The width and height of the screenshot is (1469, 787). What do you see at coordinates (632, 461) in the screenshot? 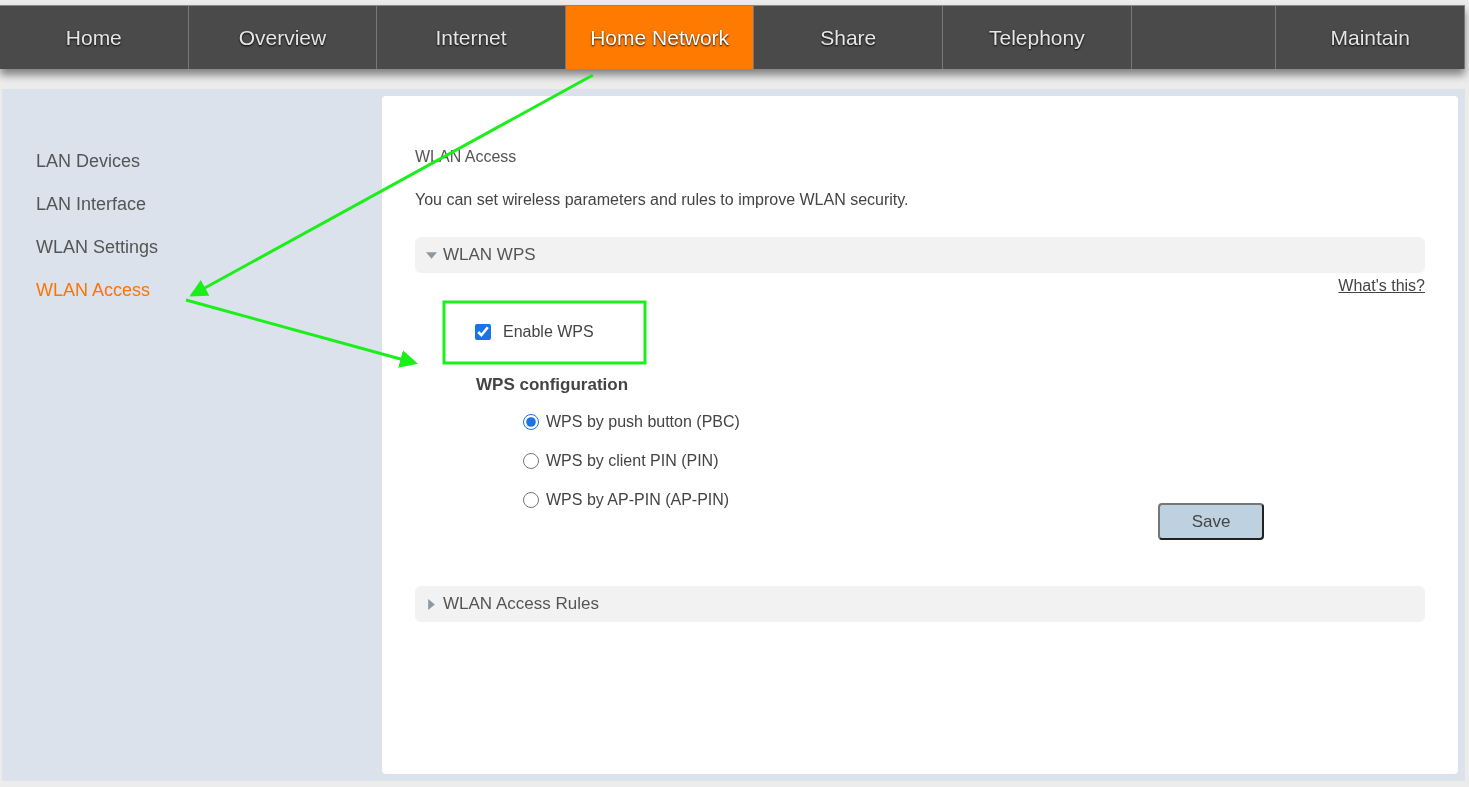
I see `radio-label: WPS by client PIN (PIN)` at bounding box center [632, 461].